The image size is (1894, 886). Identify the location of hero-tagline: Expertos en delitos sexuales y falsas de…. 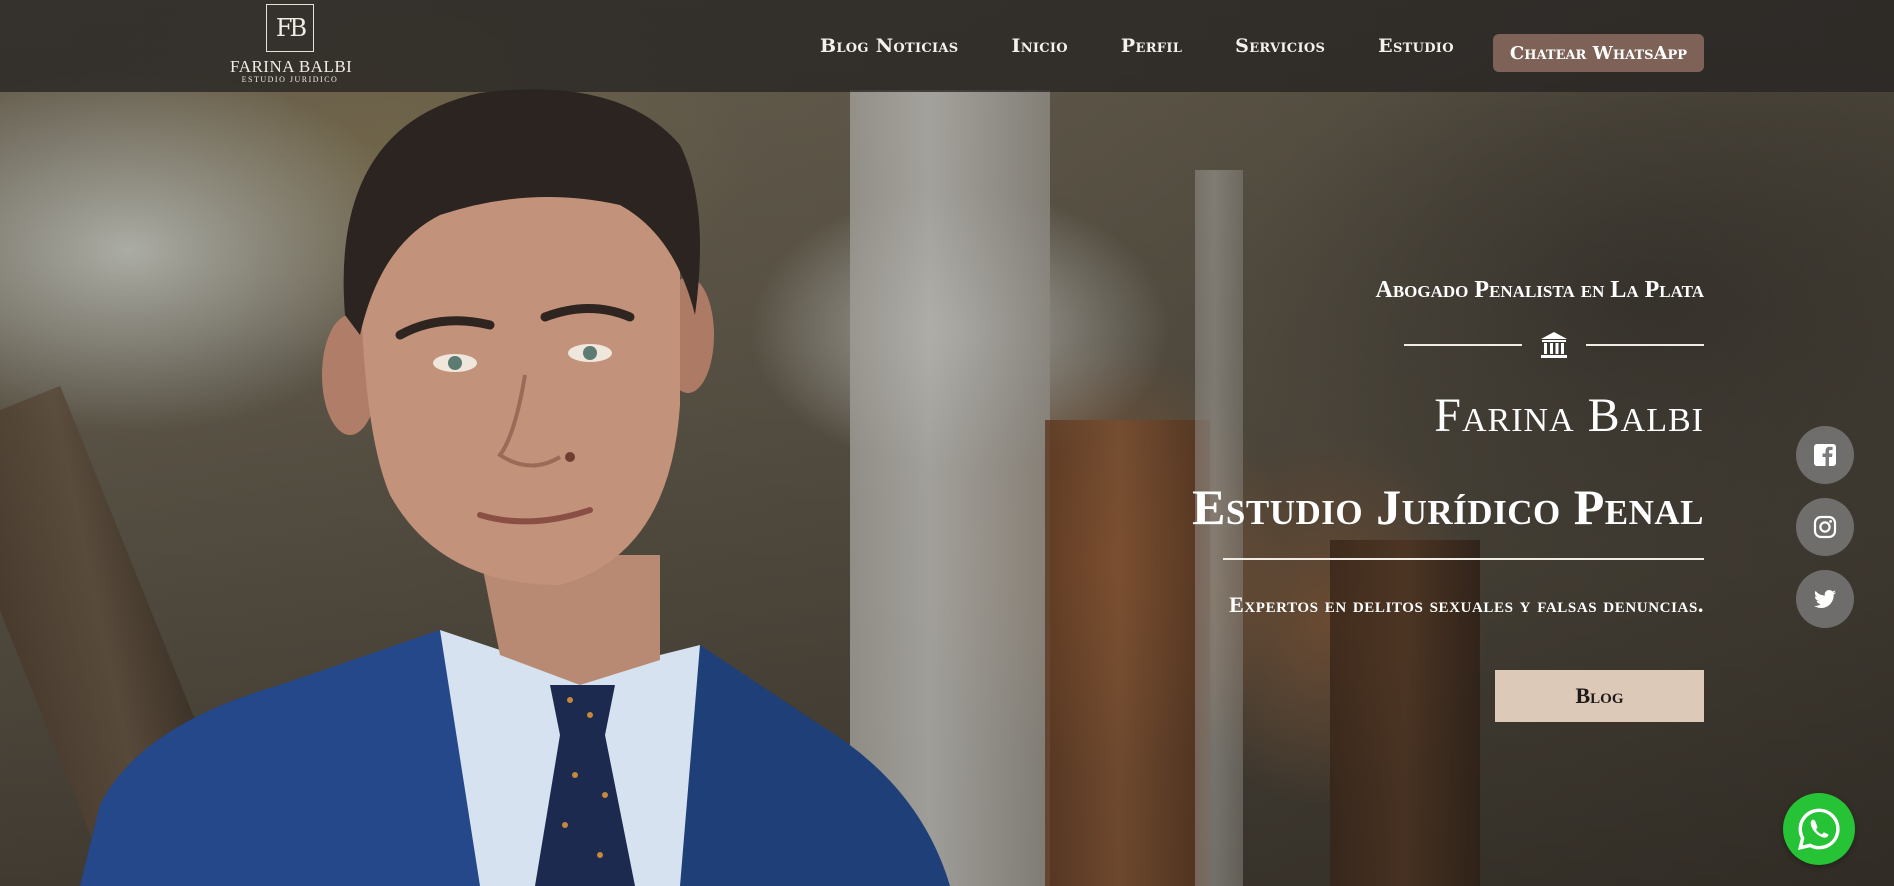
(1466, 604).